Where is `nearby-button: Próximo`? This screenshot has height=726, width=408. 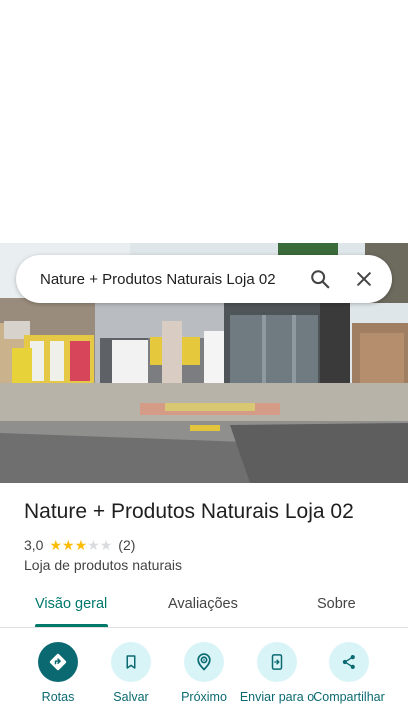 nearby-button: Próximo is located at coordinates (204, 672).